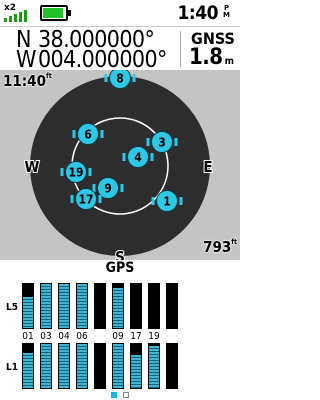  What do you see at coordinates (64, 336) in the screenshot?
I see `prn-label: 04` at bounding box center [64, 336].